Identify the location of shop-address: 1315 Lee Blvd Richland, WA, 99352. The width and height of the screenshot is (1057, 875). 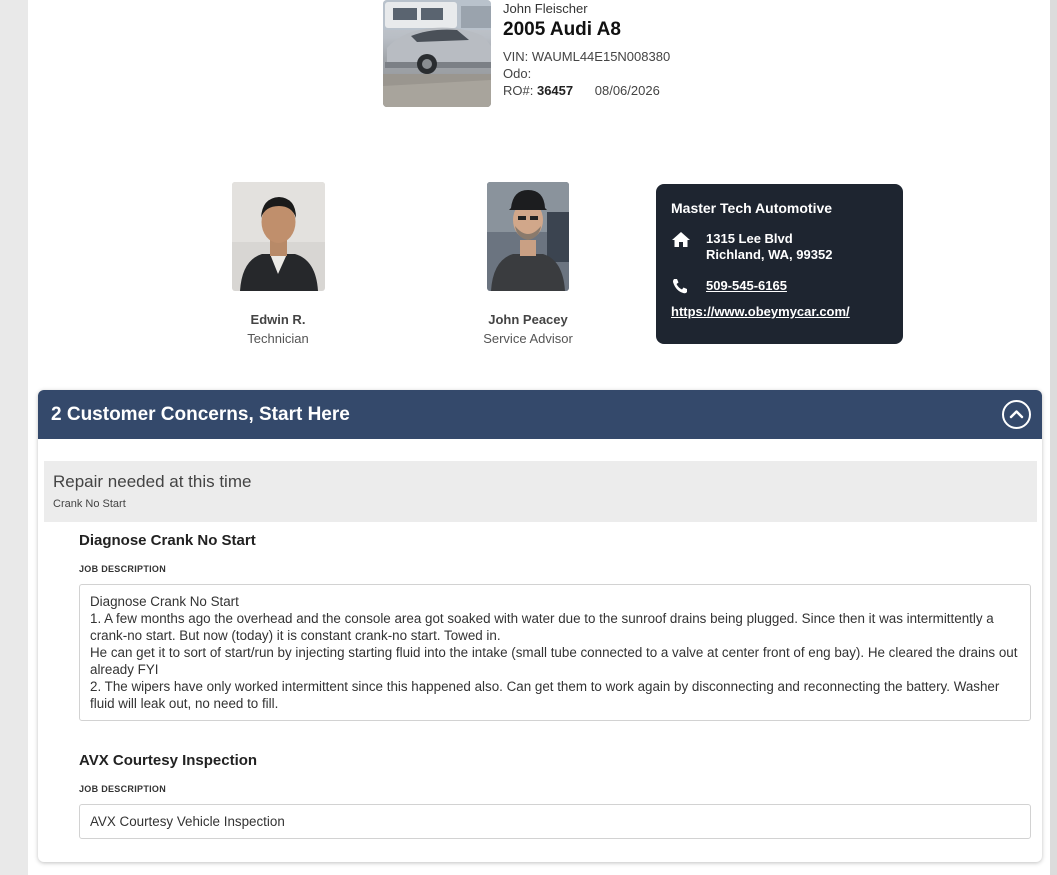
(779, 247).